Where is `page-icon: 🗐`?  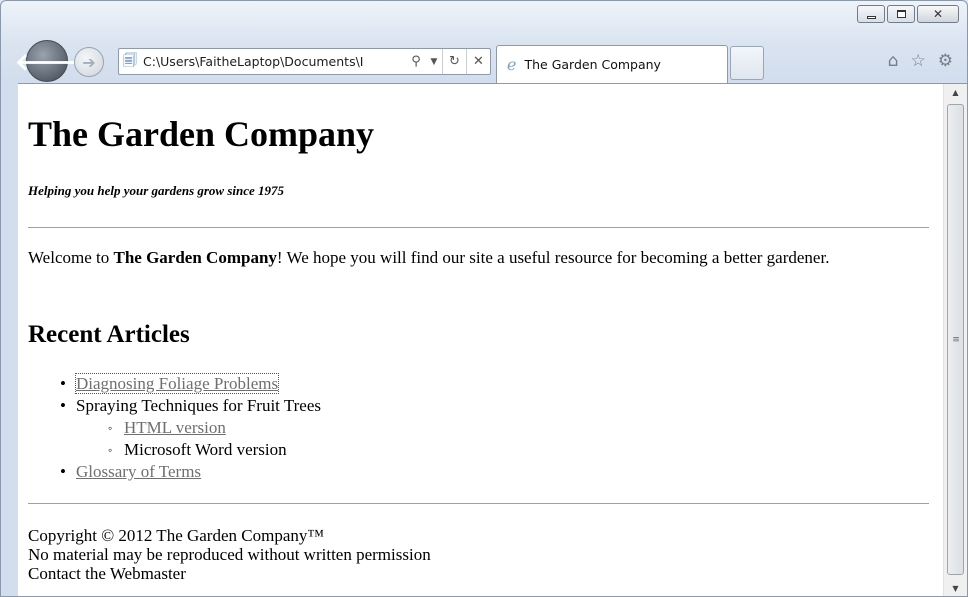 page-icon: 🗐 is located at coordinates (130, 60).